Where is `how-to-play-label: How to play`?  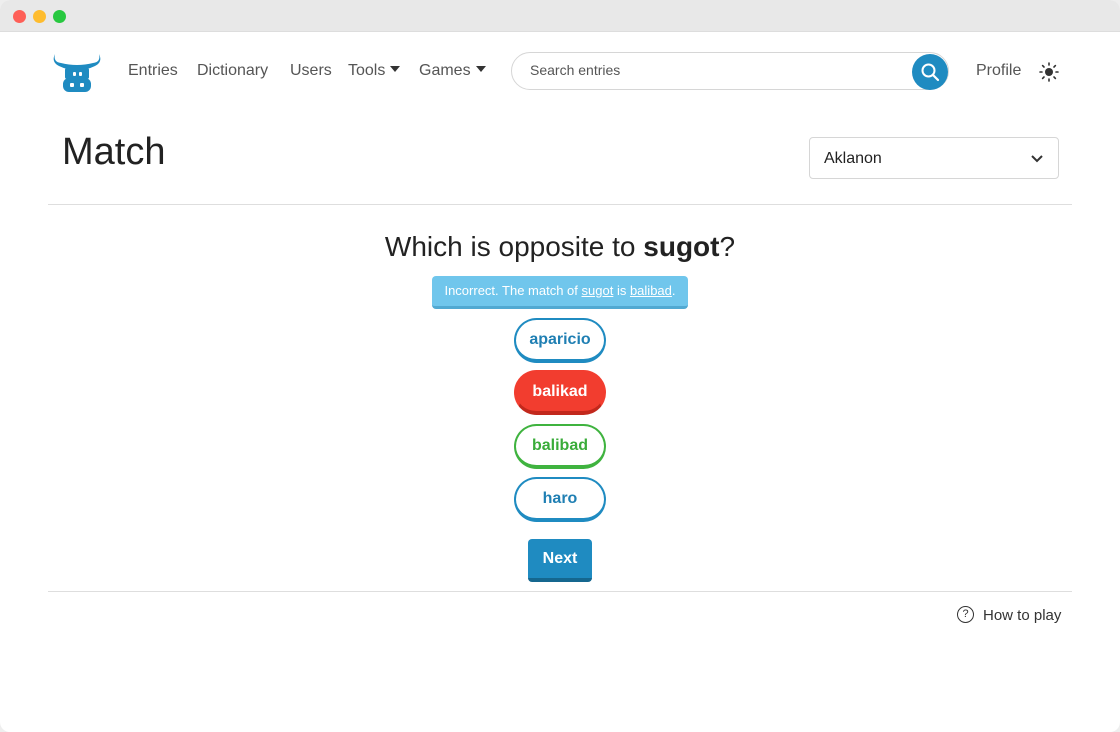
how-to-play-label: How to play is located at coordinates (1022, 615).